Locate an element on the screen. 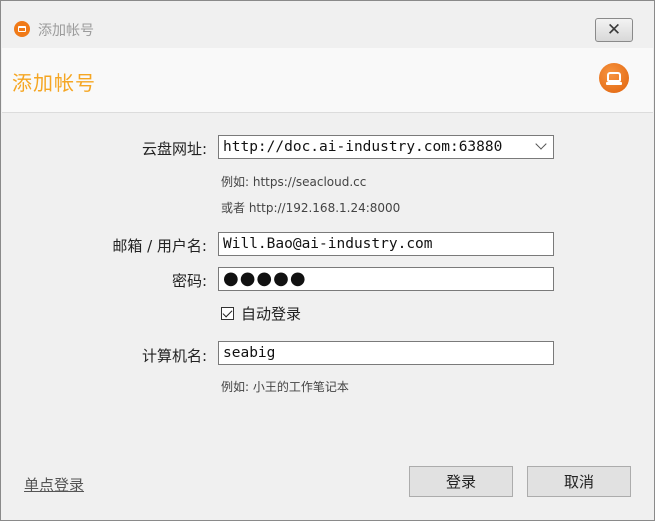  auto-login-option: 自动登录 is located at coordinates (261, 313).